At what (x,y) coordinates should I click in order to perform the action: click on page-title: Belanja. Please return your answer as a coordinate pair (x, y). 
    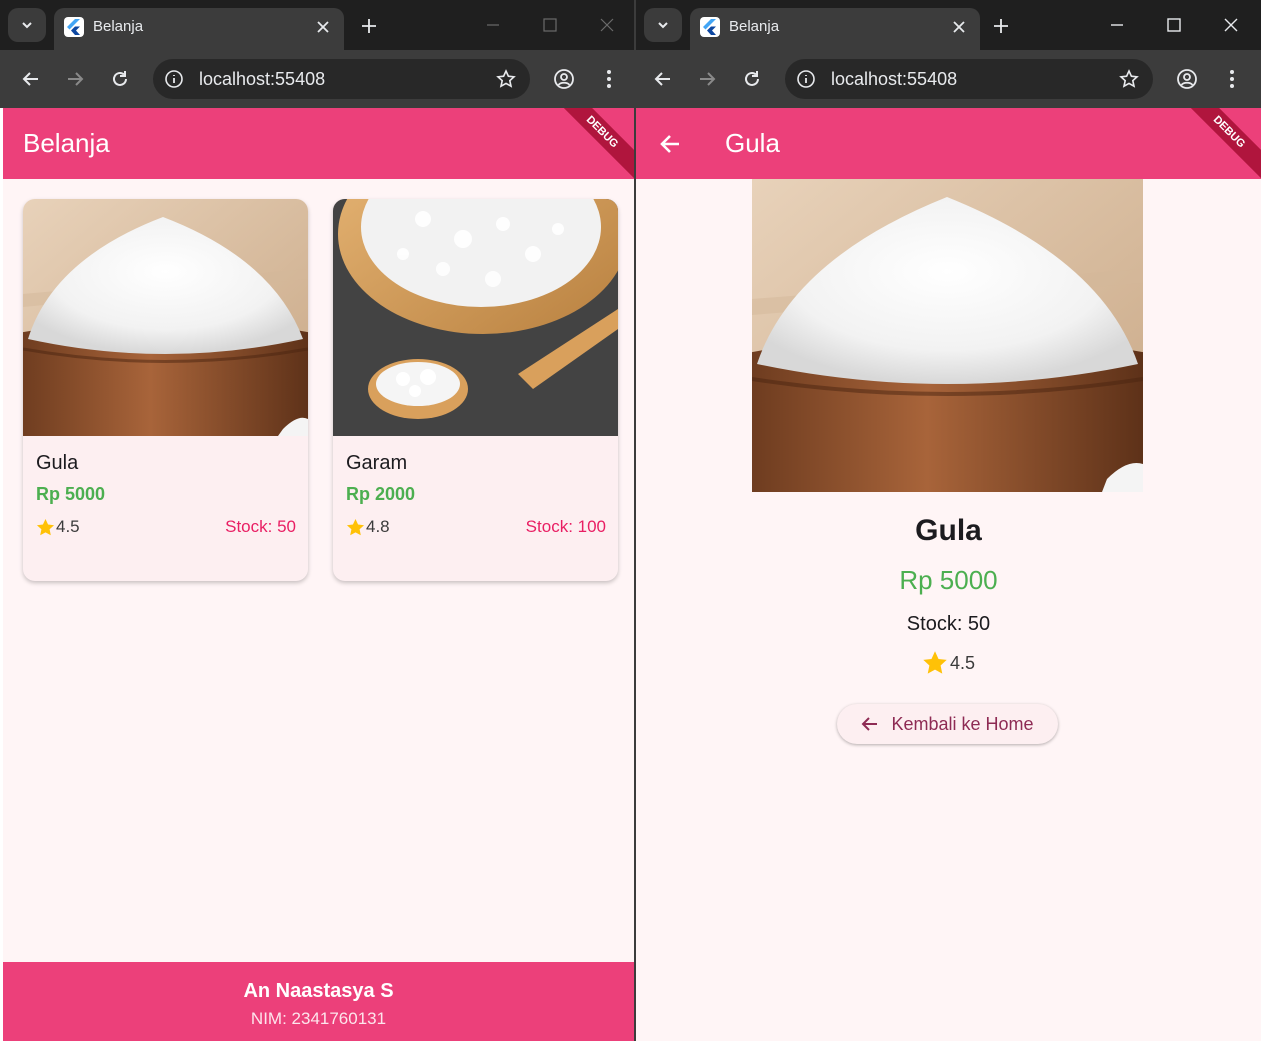
    Looking at the image, I should click on (66, 143).